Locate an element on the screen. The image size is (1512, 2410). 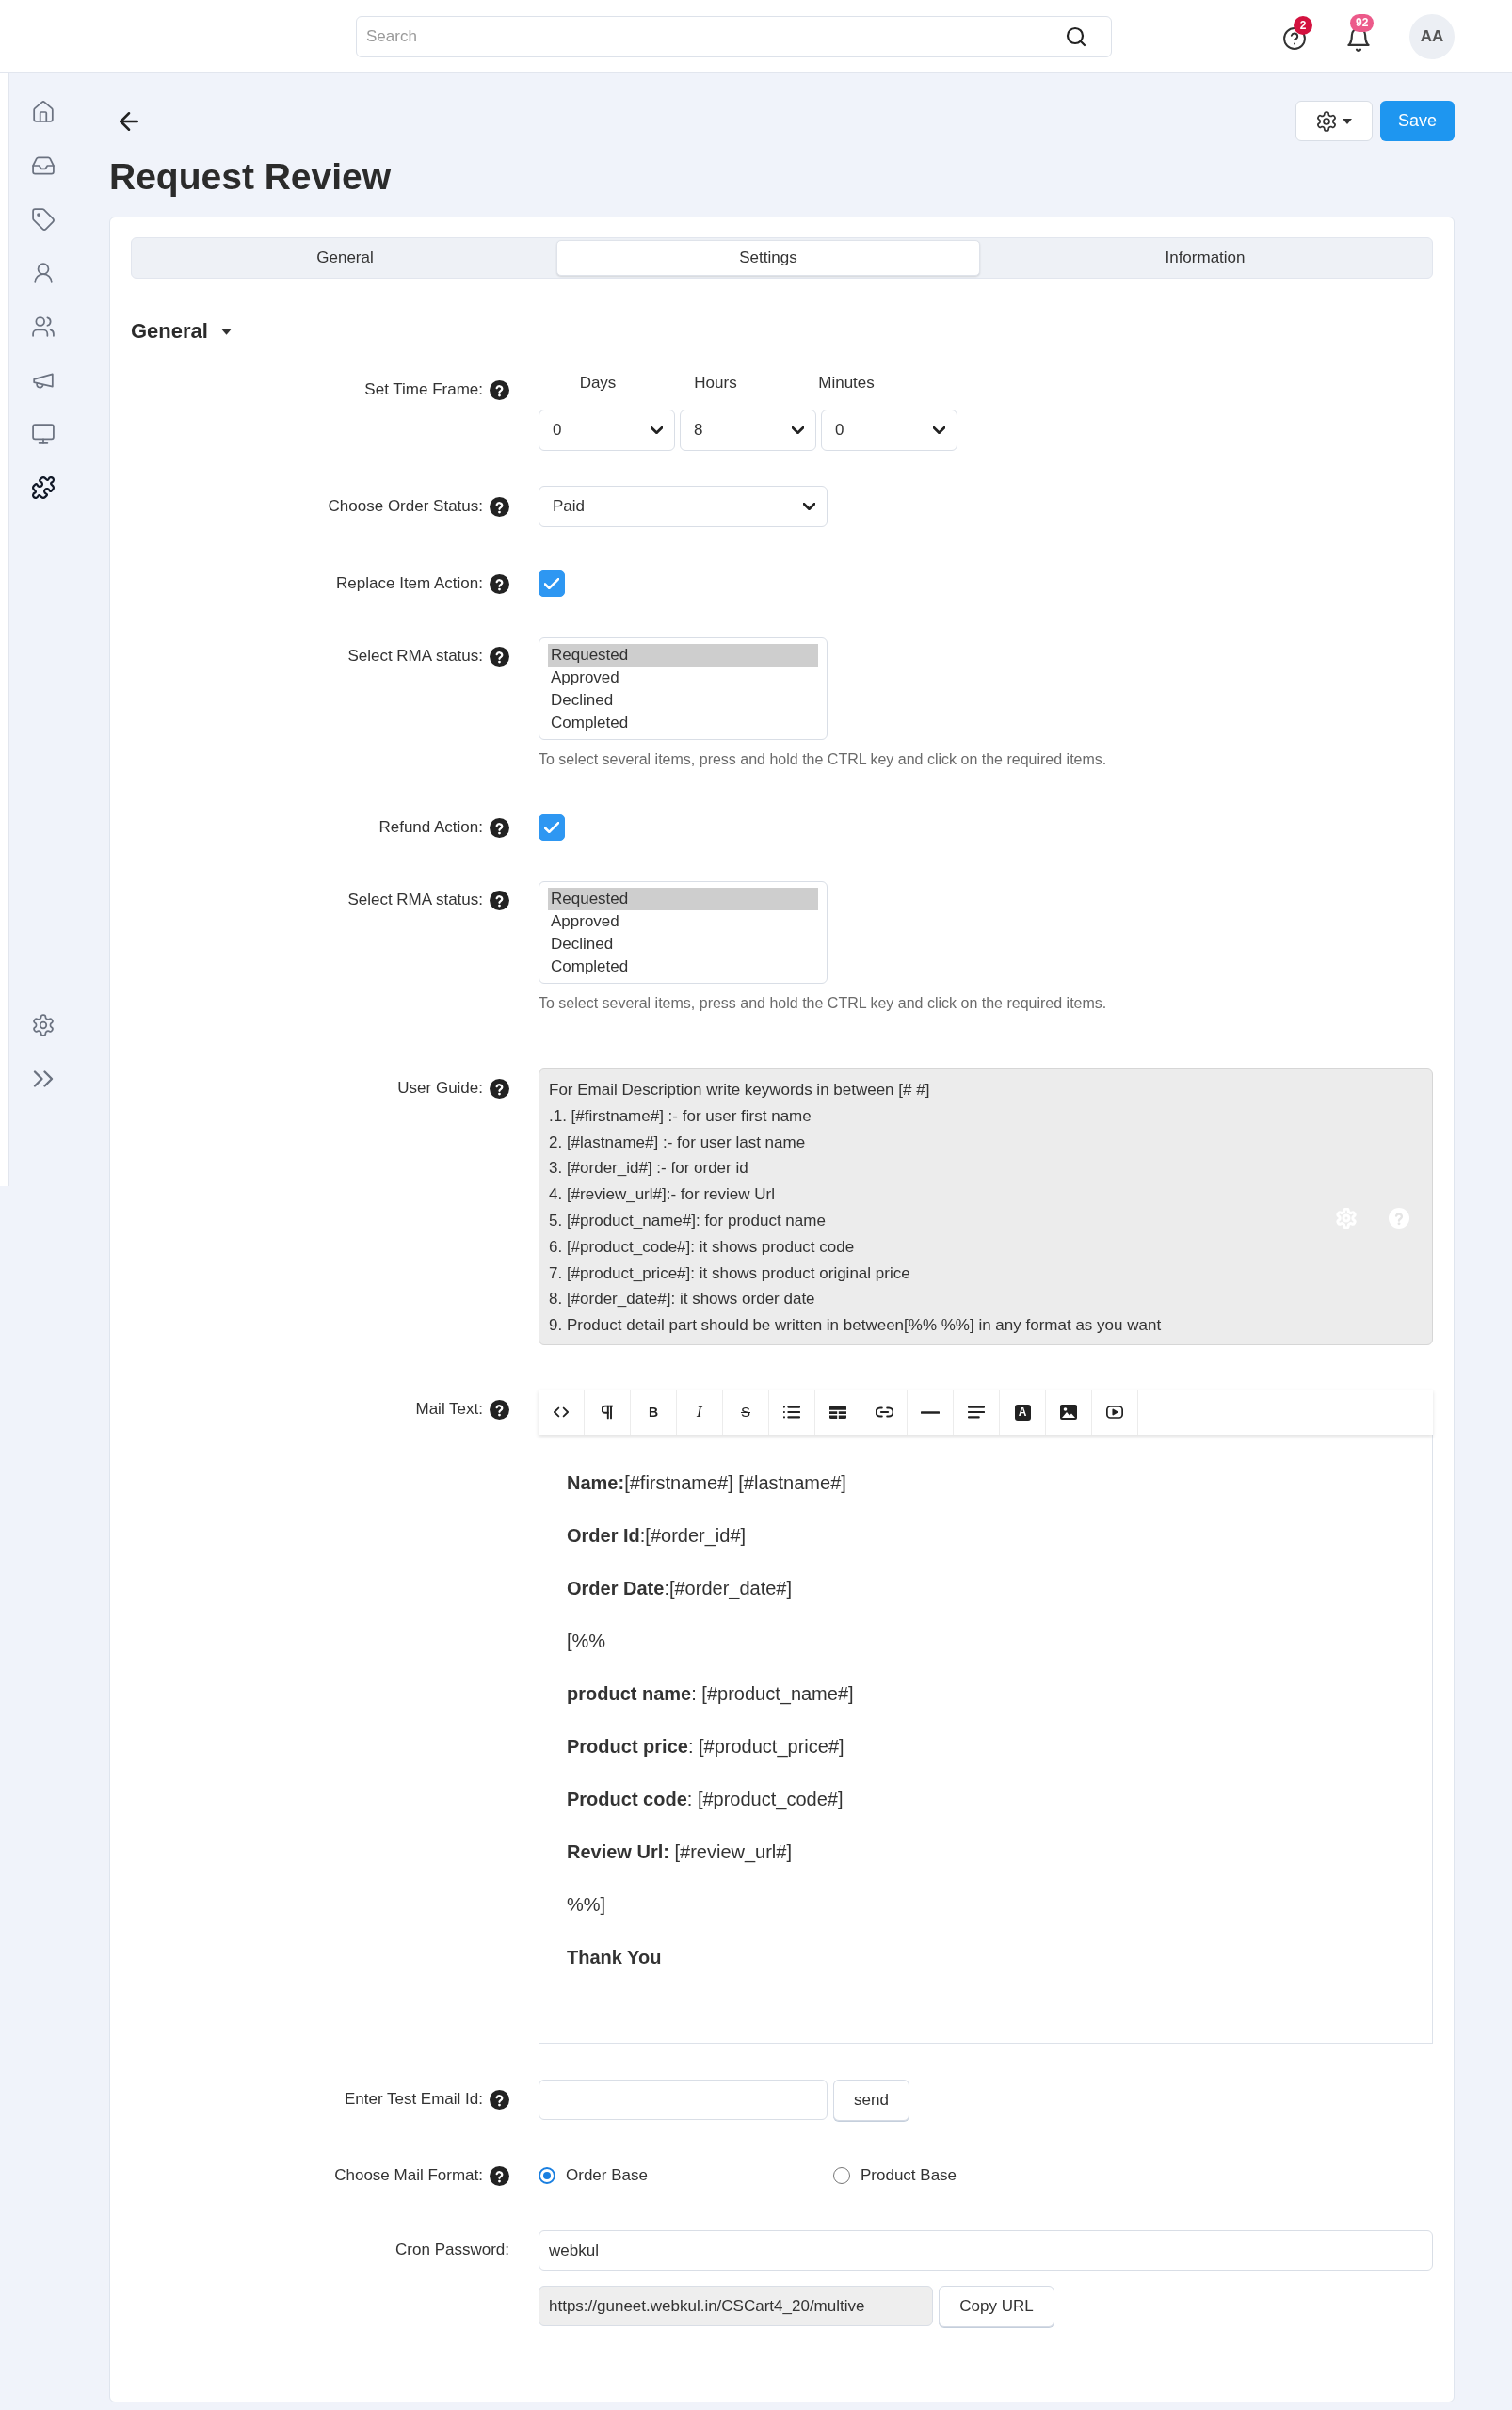
search-icon is located at coordinates (1076, 36).